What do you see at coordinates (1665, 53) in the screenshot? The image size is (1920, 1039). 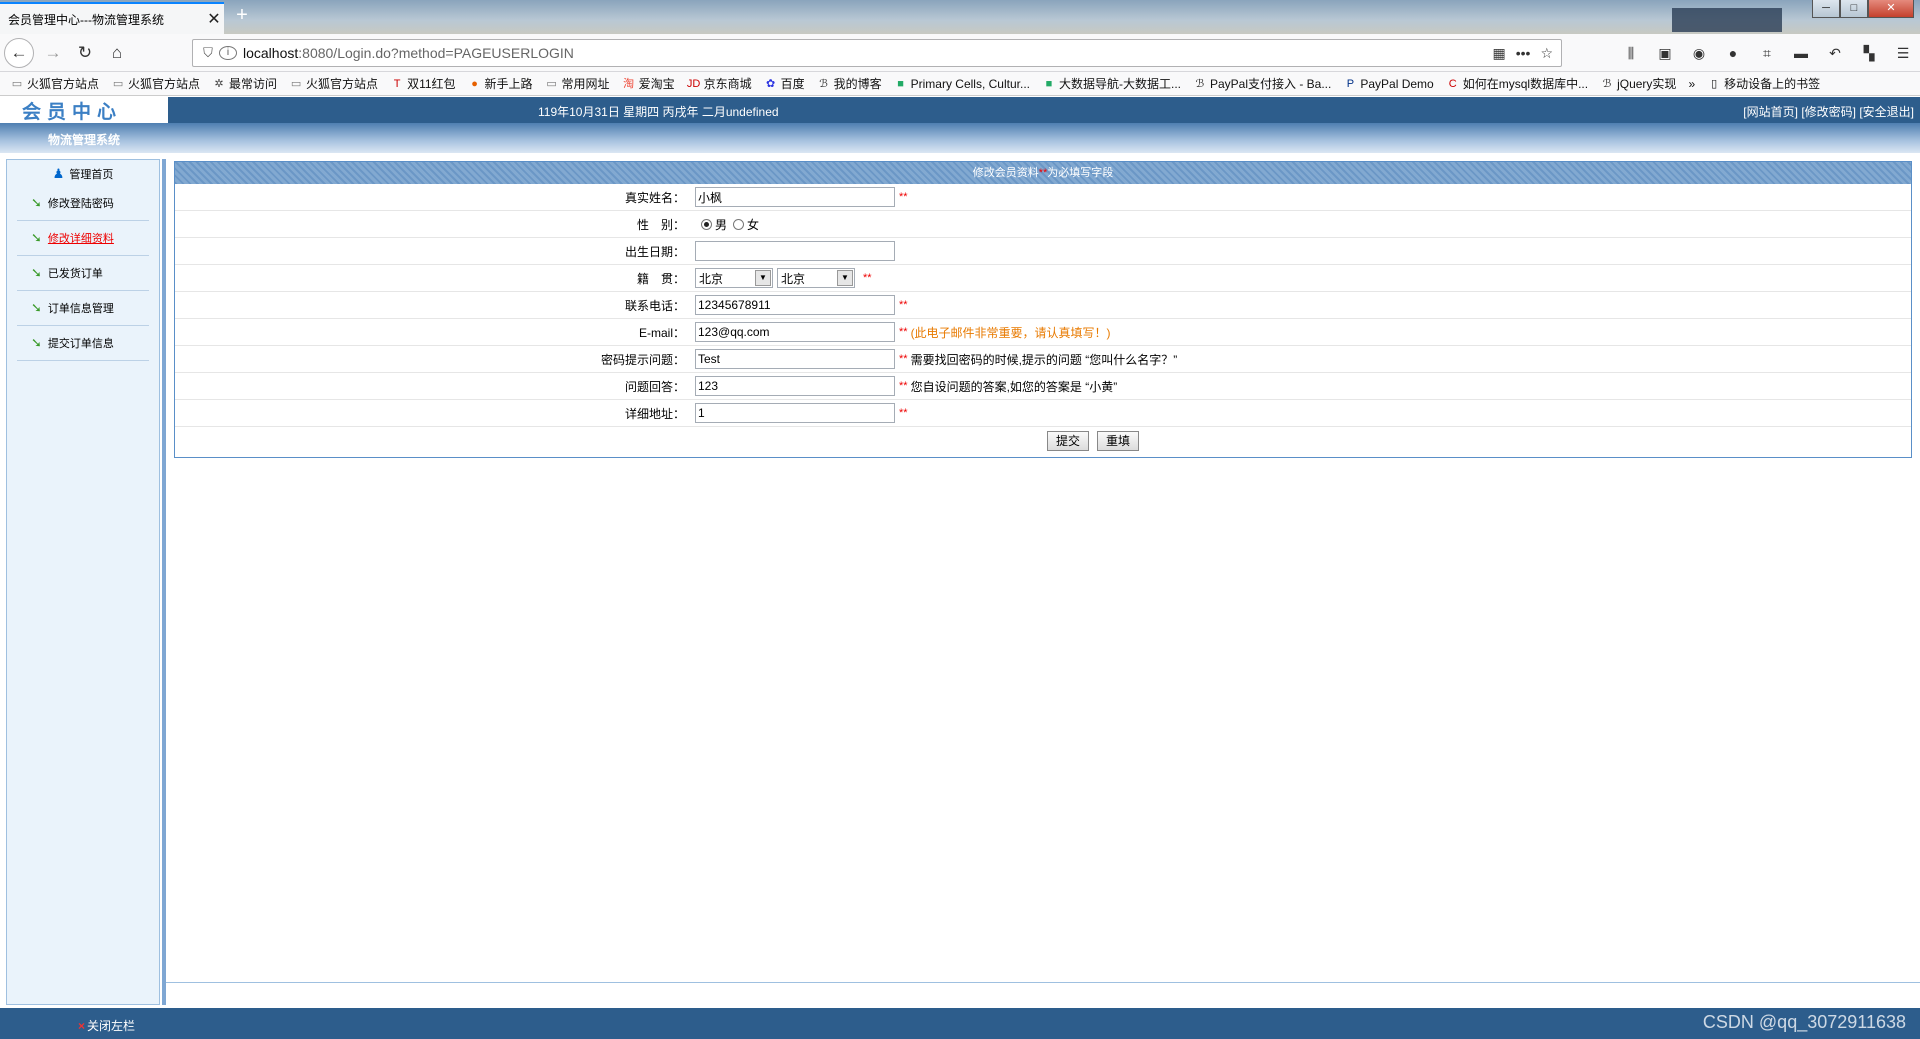 I see `sidebar-icon: ▣` at bounding box center [1665, 53].